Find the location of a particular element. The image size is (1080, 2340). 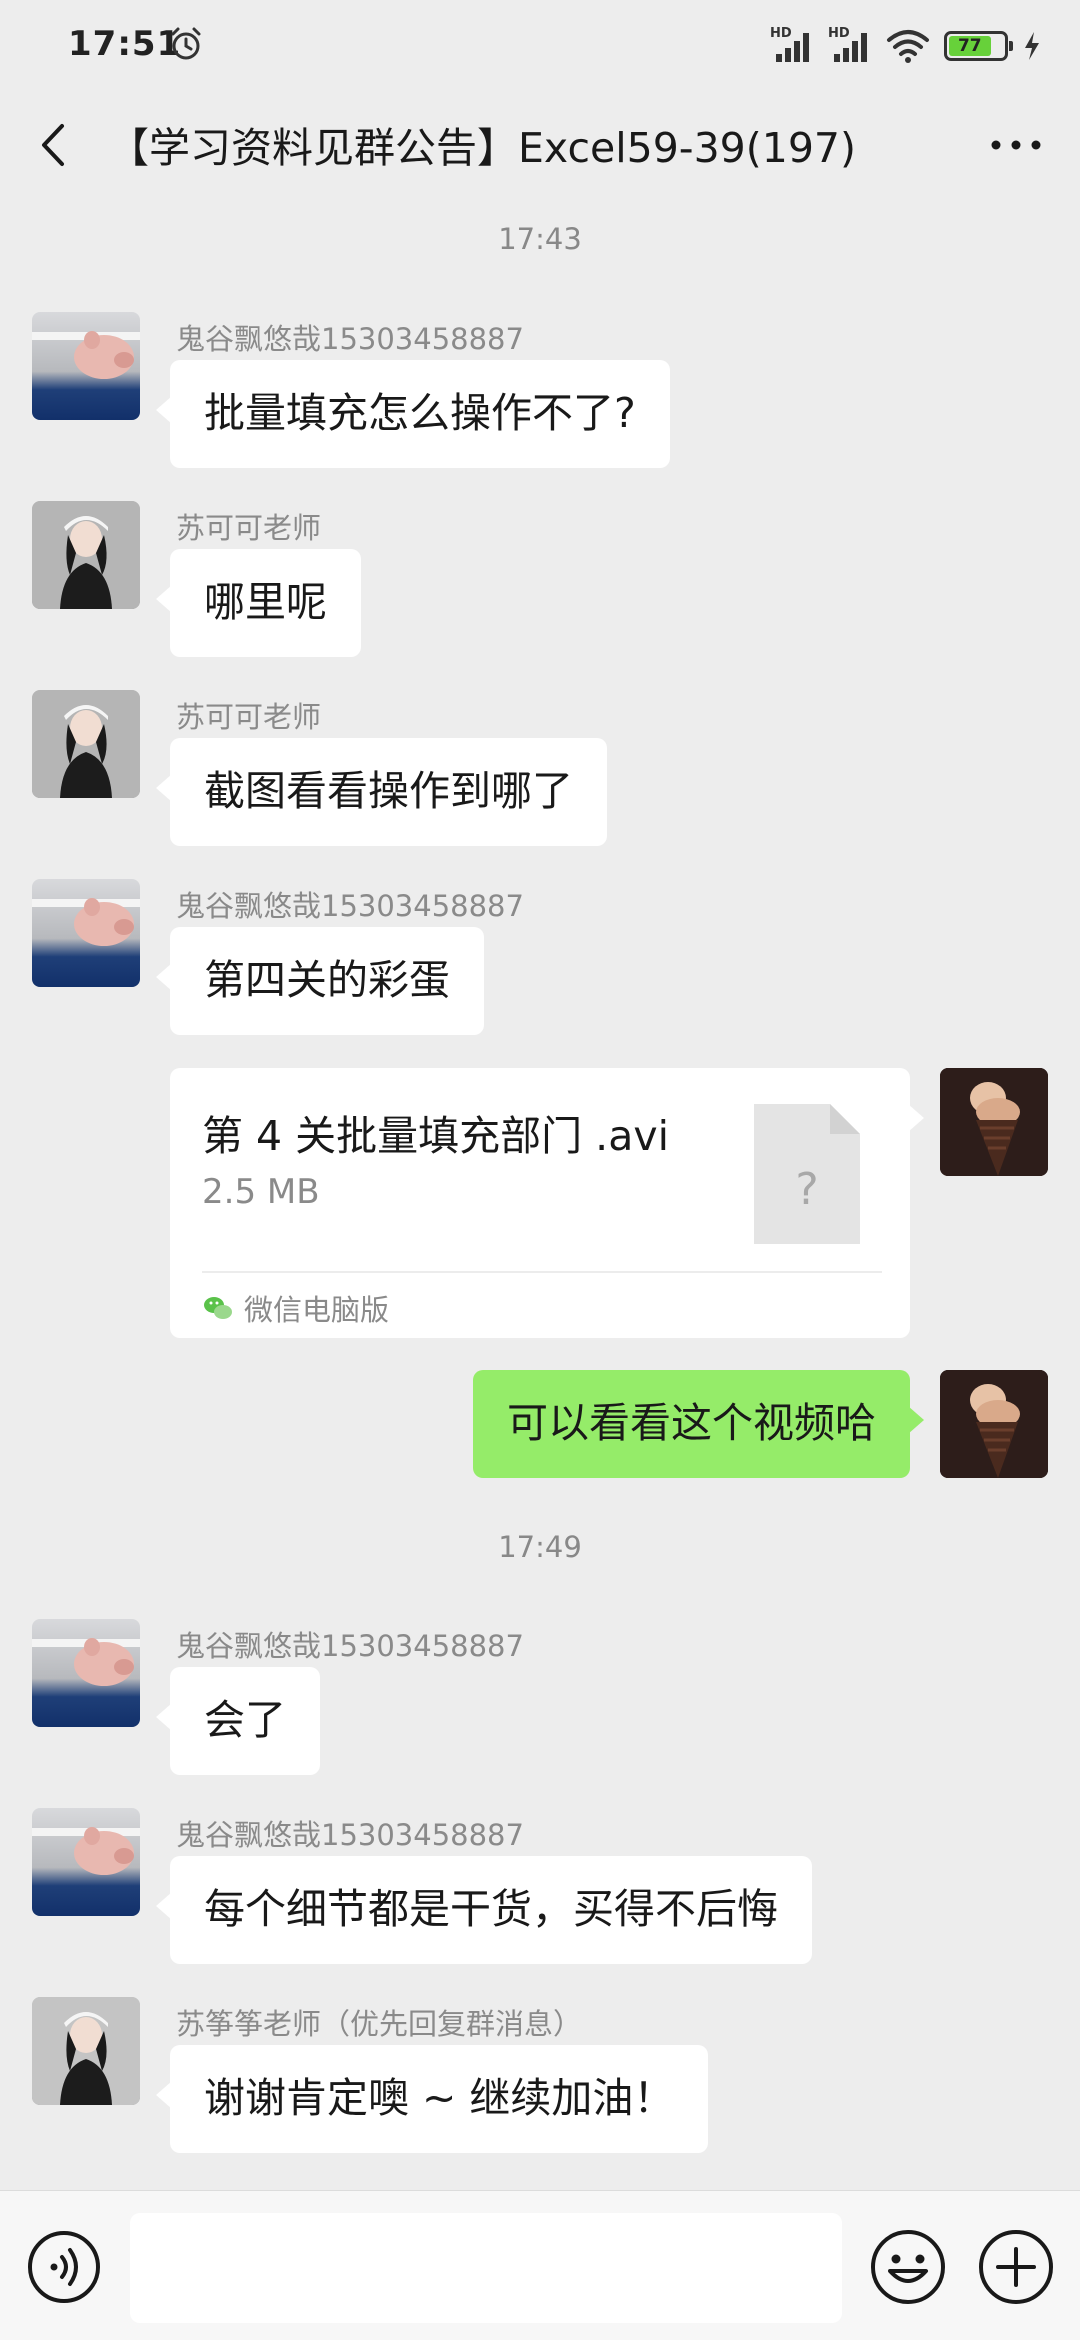

file-source: 微信电脑版 is located at coordinates (295, 1308).